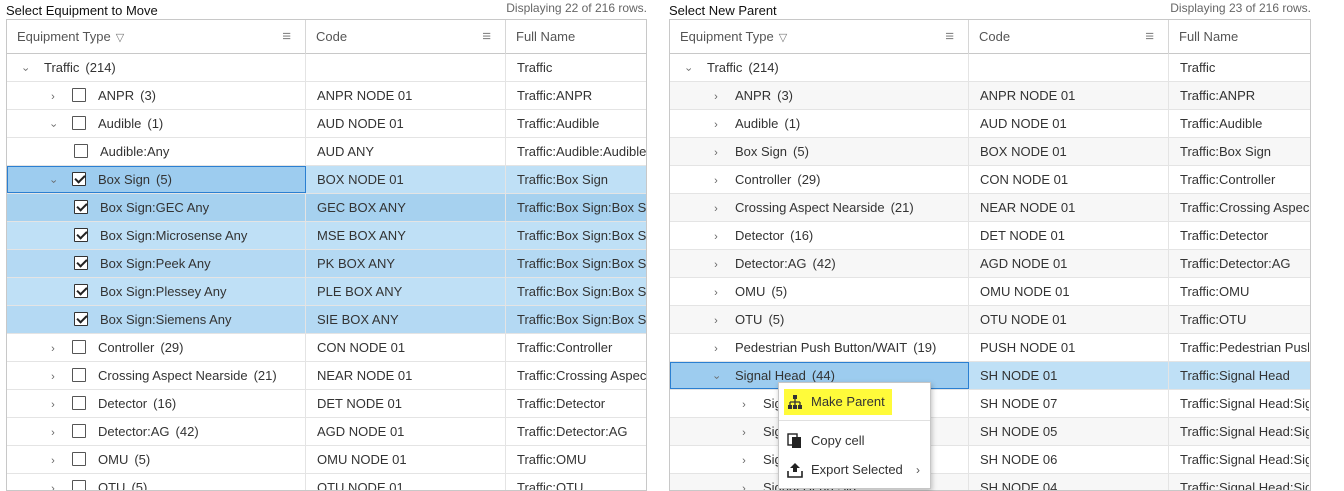 This screenshot has height=491, width=1344. What do you see at coordinates (156, 207) in the screenshot?
I see `equipment-type-cell: Box Sign:GEC Any` at bounding box center [156, 207].